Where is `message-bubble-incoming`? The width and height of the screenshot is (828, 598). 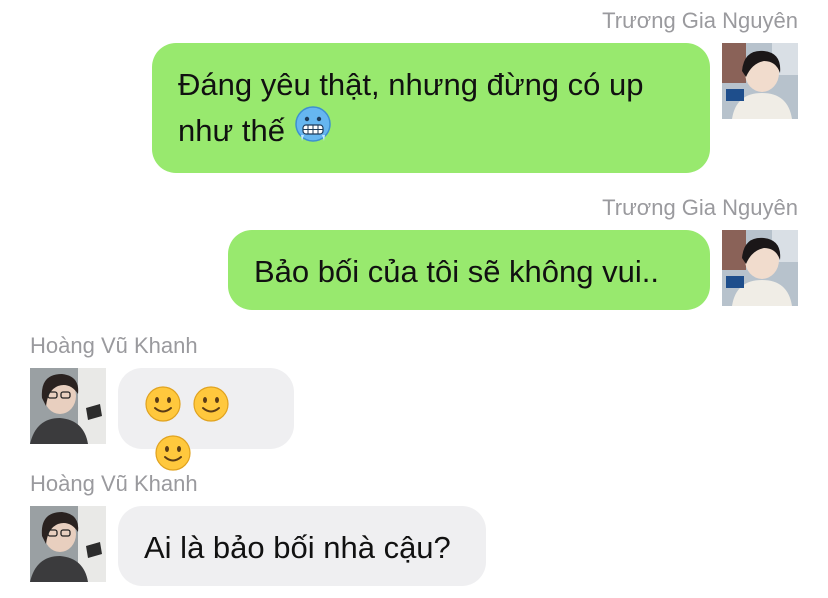 message-bubble-incoming is located at coordinates (206, 419).